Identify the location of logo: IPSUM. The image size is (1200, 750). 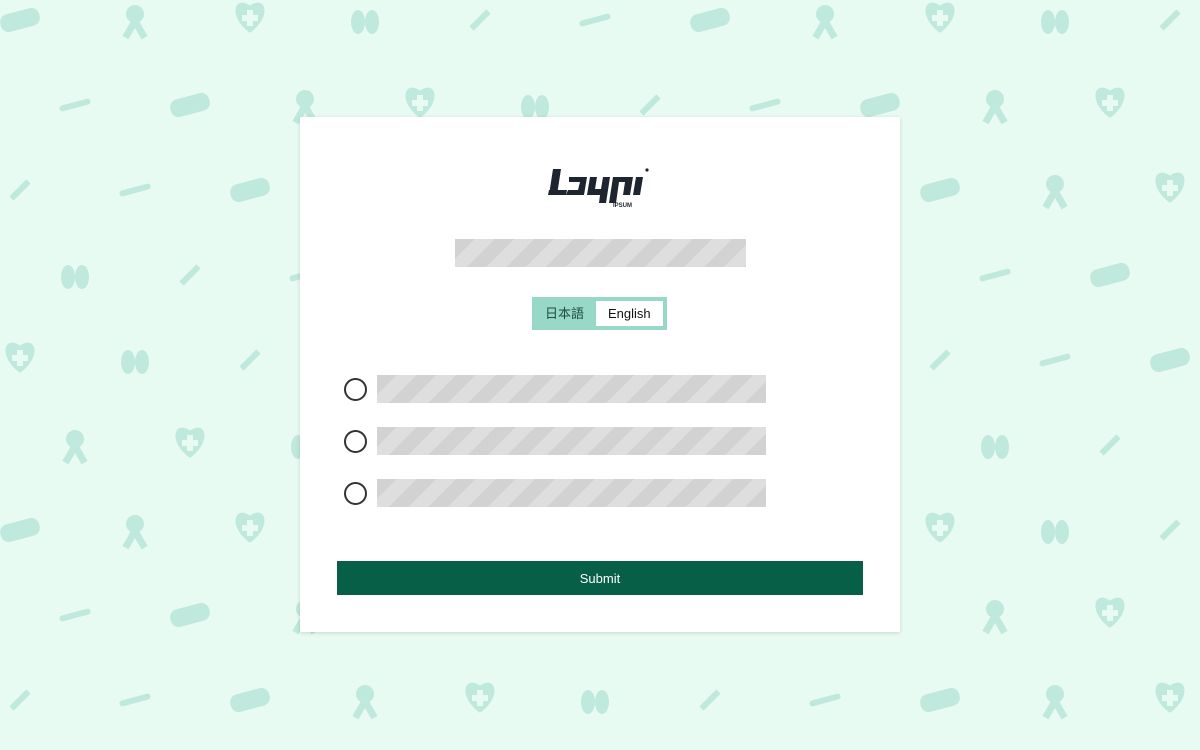
(598, 188).